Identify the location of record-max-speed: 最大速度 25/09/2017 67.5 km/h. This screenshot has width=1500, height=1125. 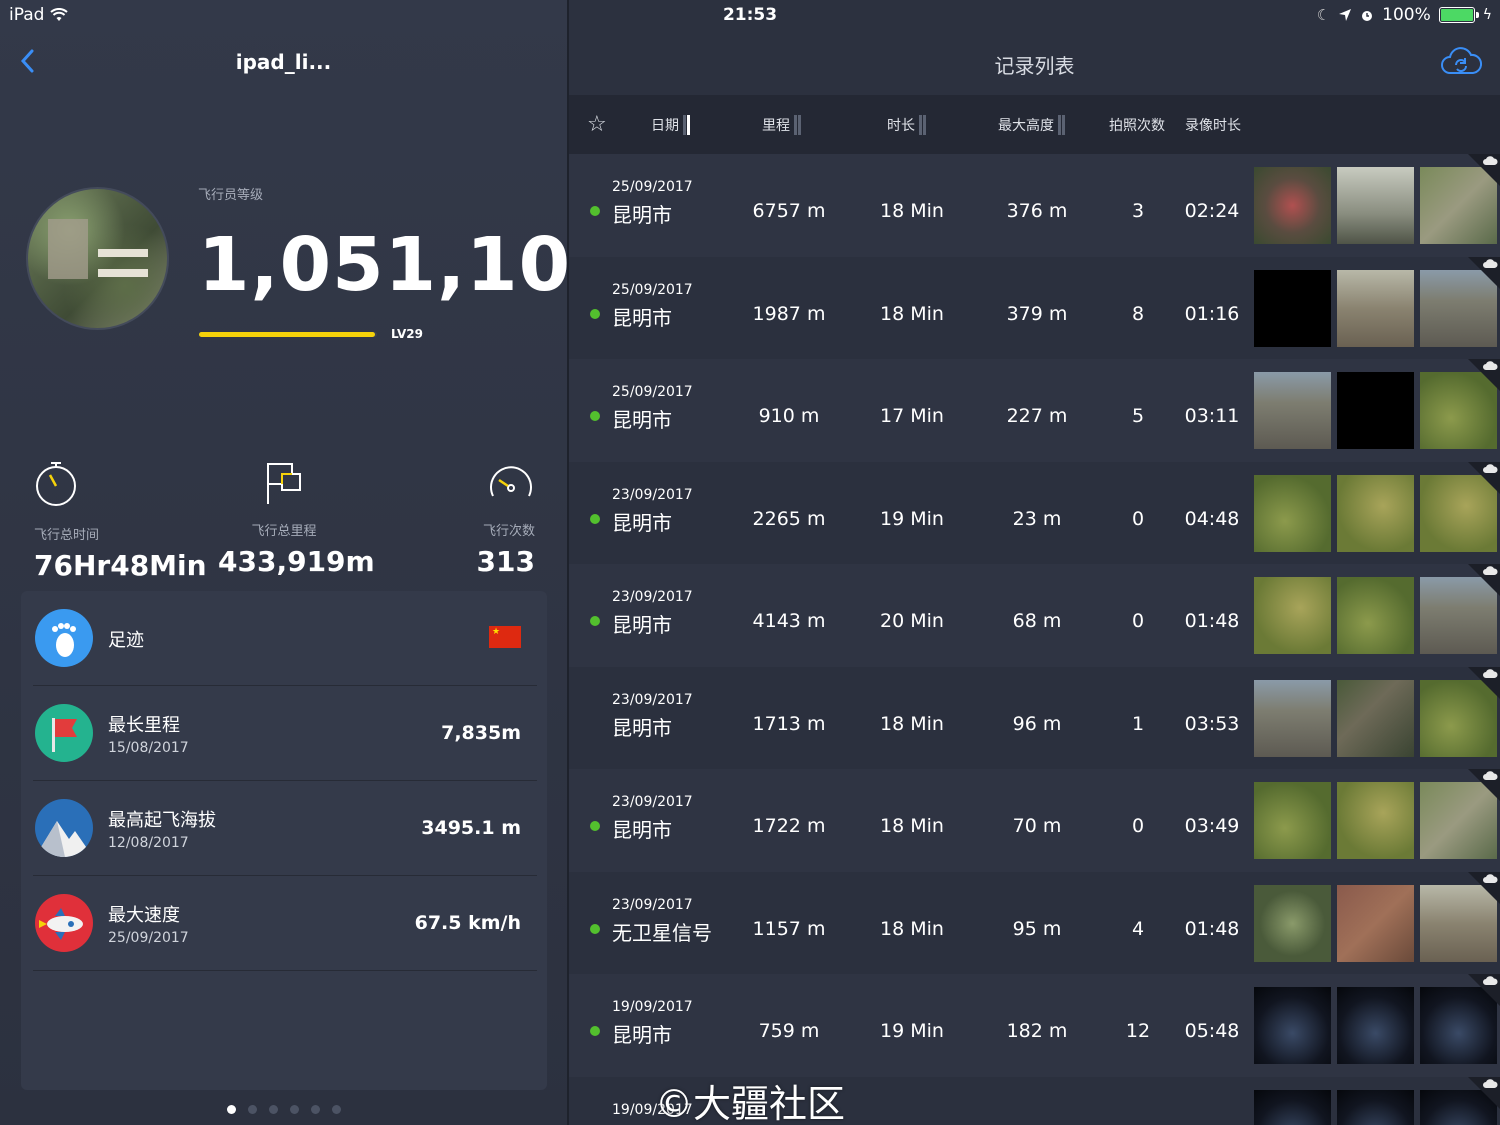
(285, 923).